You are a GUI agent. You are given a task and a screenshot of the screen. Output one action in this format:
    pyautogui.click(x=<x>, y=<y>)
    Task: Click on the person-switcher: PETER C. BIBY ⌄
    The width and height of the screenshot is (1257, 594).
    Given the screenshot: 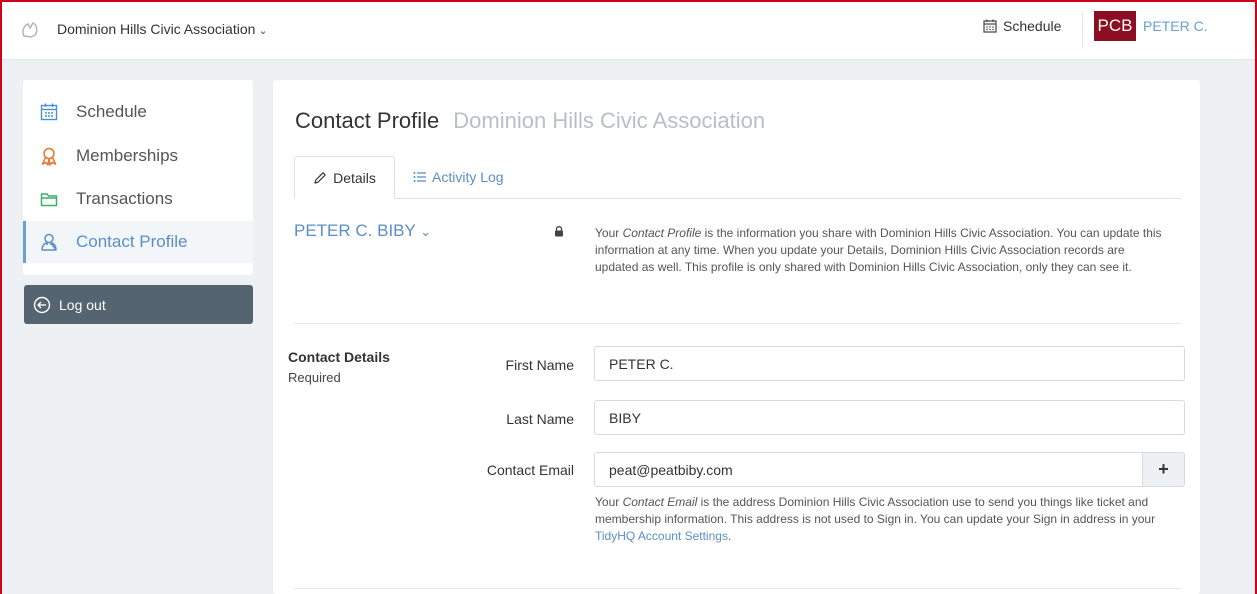 What is the action you would take?
    pyautogui.click(x=362, y=231)
    